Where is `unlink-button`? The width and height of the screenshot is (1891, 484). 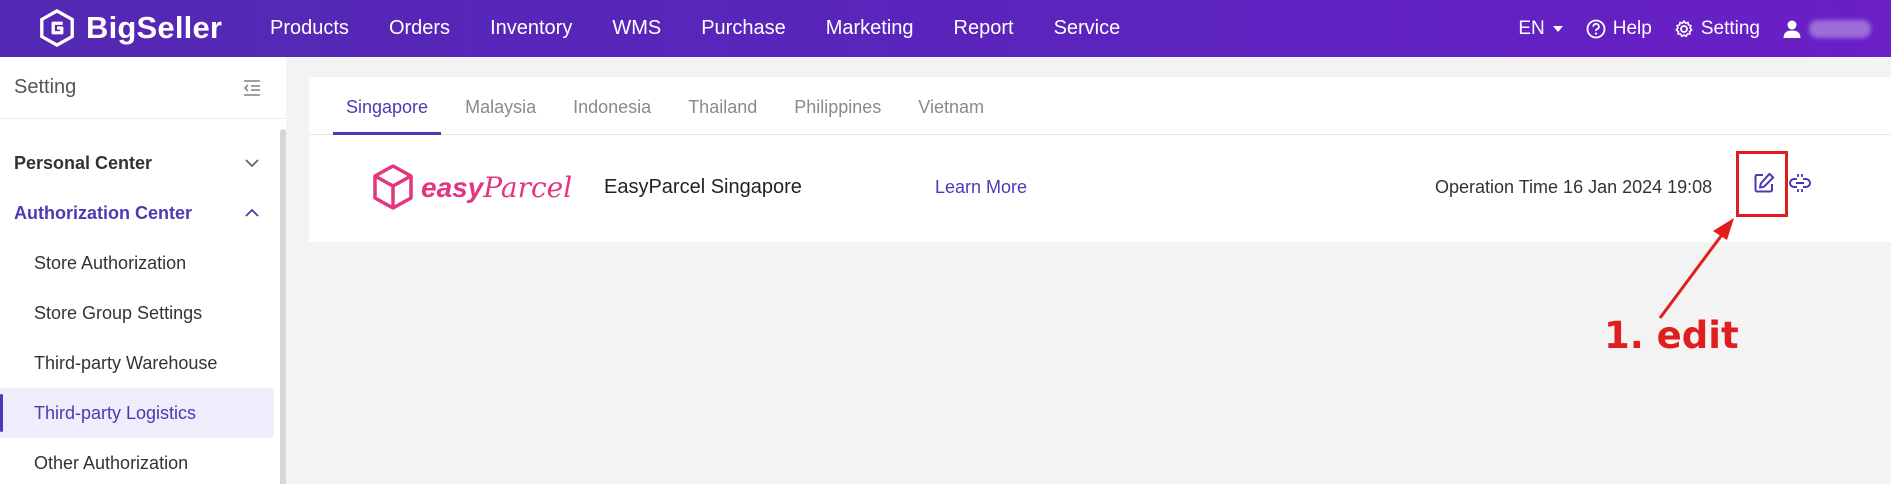
unlink-button is located at coordinates (1800, 183).